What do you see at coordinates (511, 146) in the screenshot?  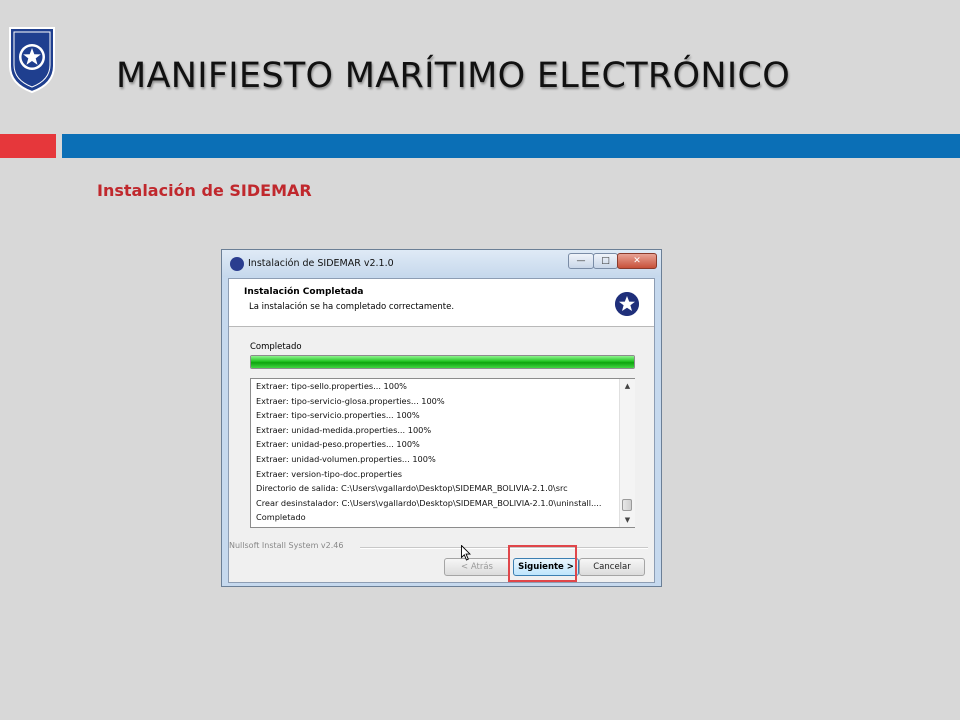 I see `header-bar-blue` at bounding box center [511, 146].